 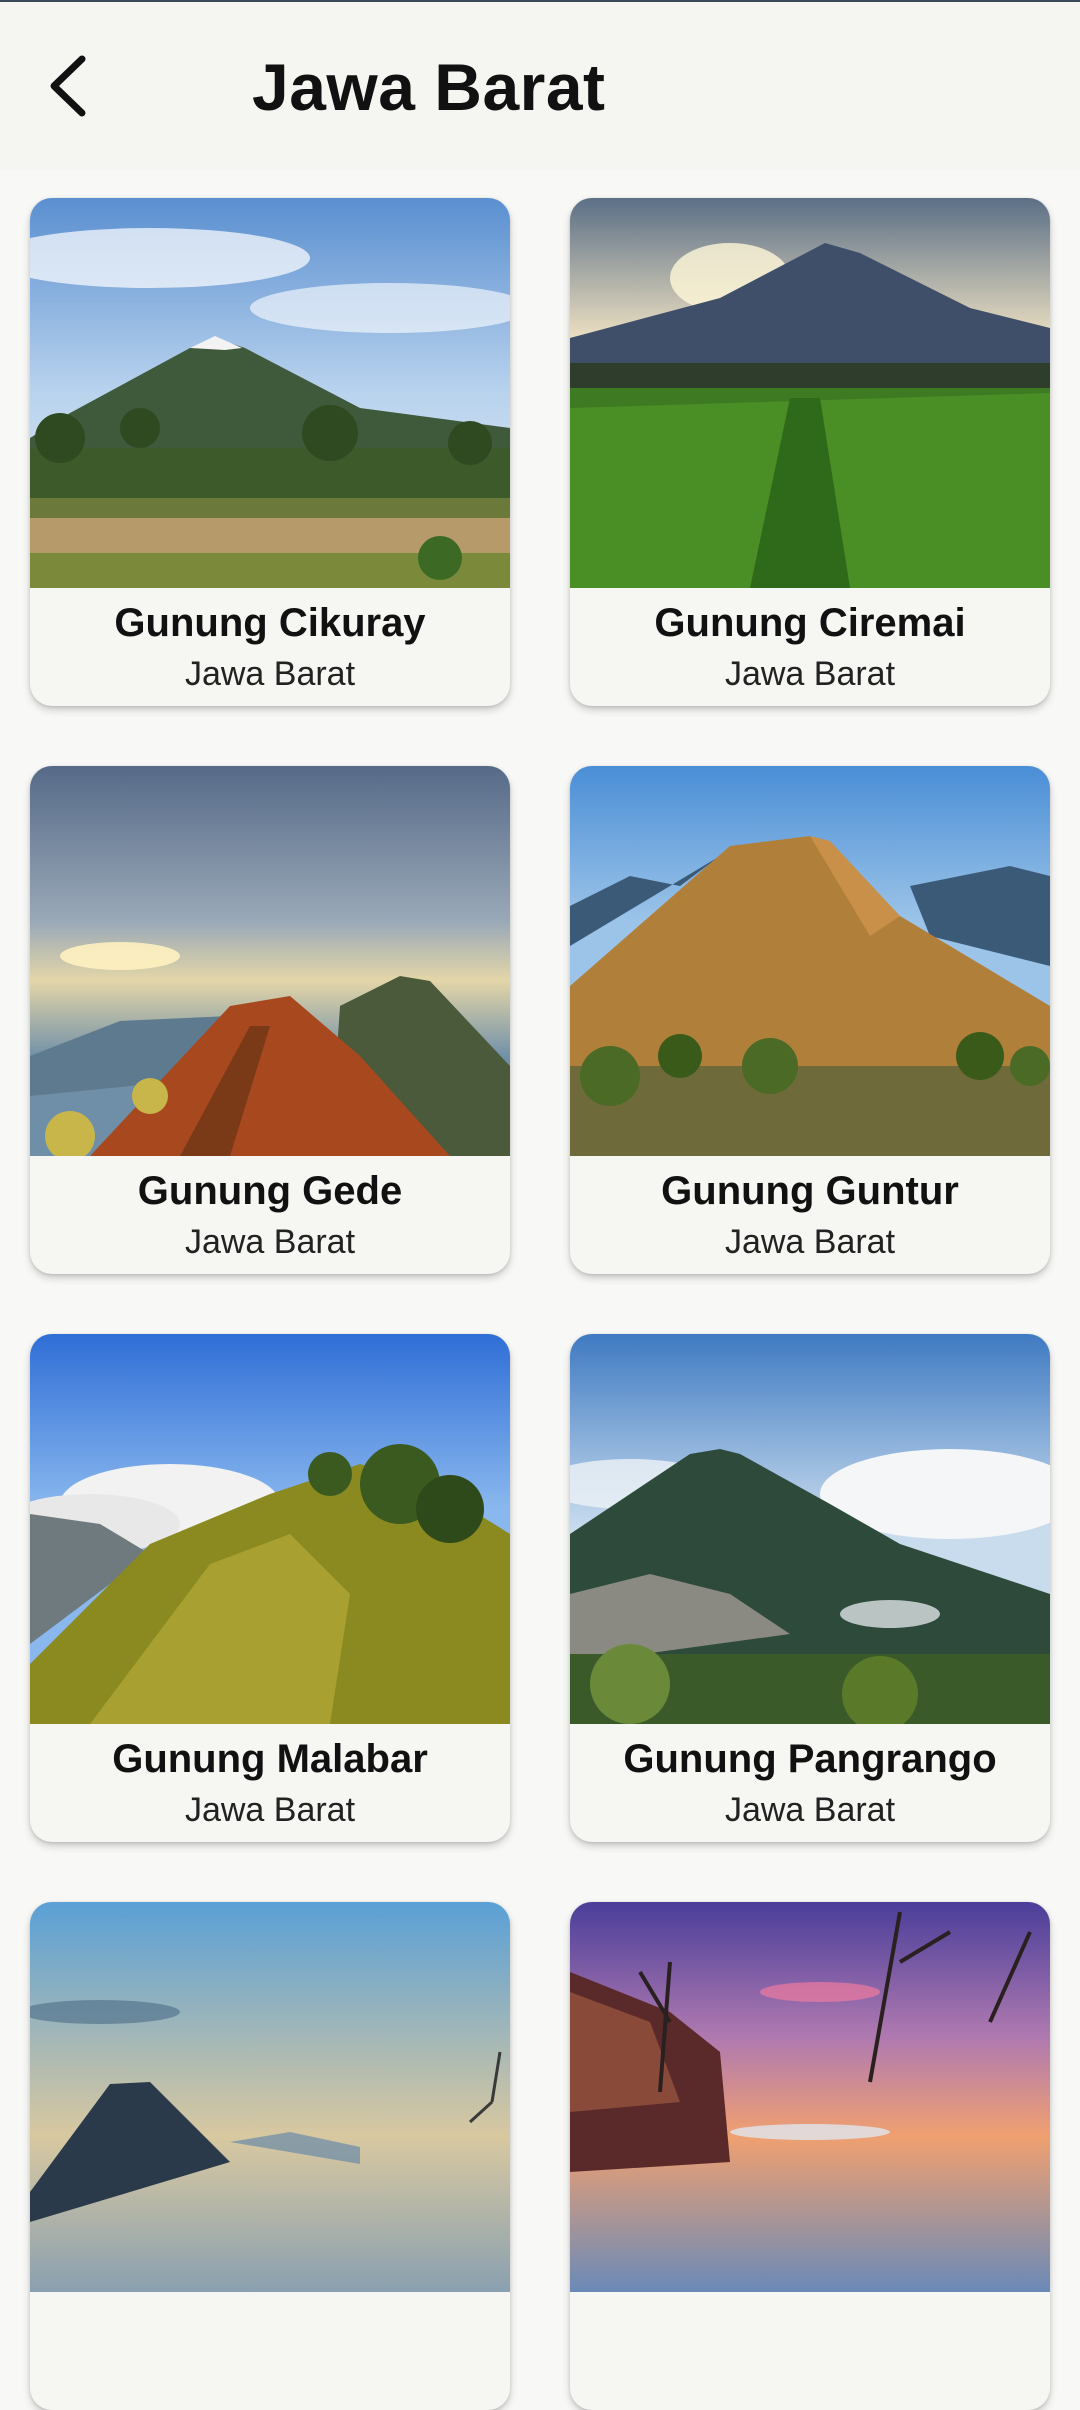 What do you see at coordinates (270, 1191) in the screenshot?
I see `mountain-name: Gunung Gede` at bounding box center [270, 1191].